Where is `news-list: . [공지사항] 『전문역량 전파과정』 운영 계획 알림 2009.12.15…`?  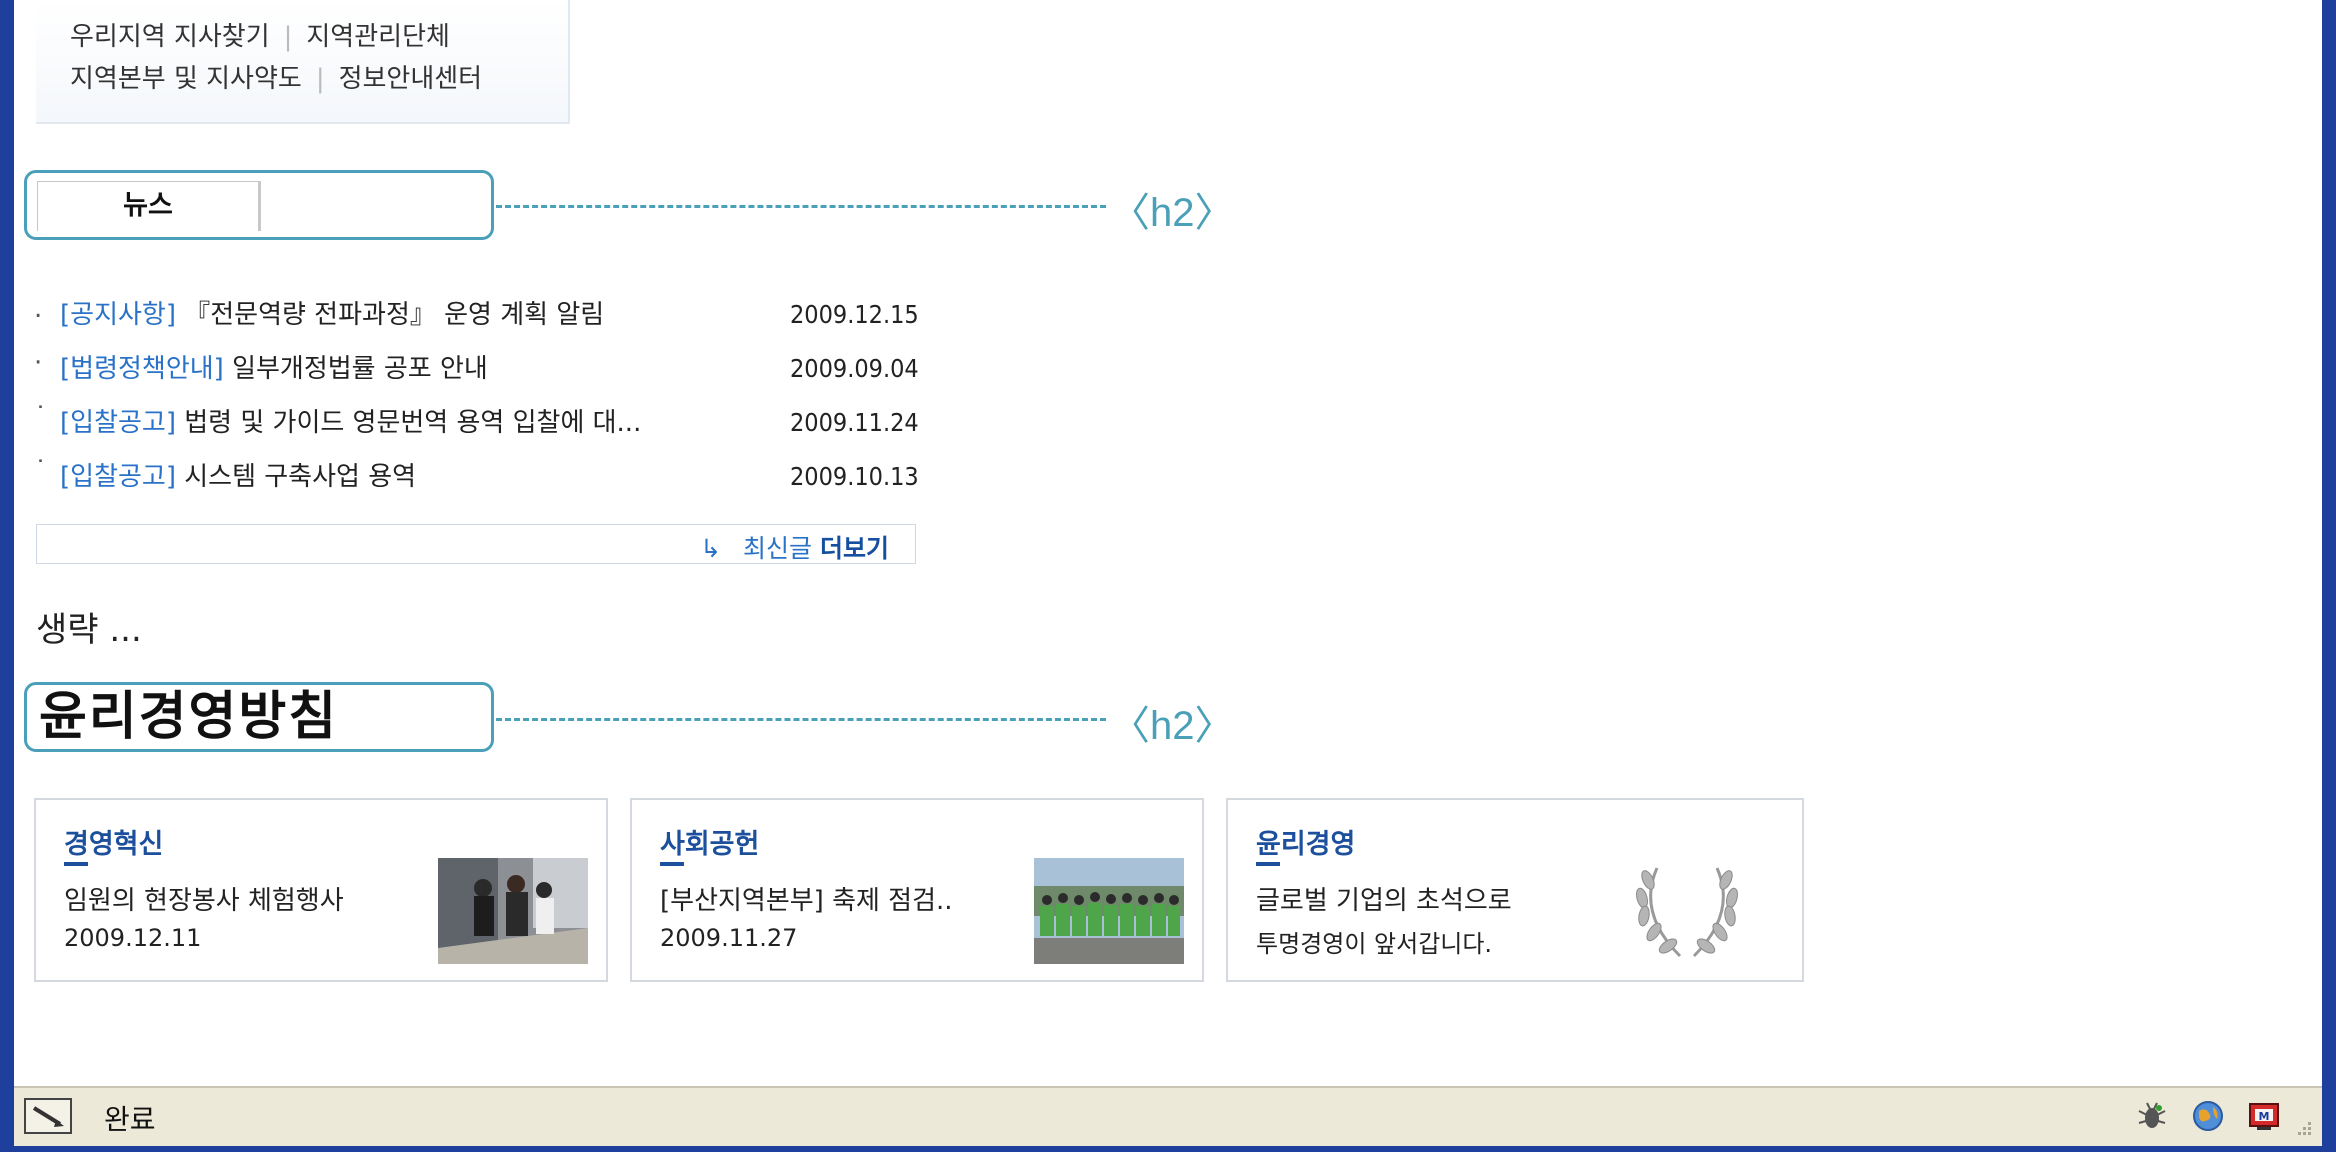 news-list: . [공지사항] 『전문역량 전파과정』 운영 계획 알림 2009.12.15… is located at coordinates (479, 398).